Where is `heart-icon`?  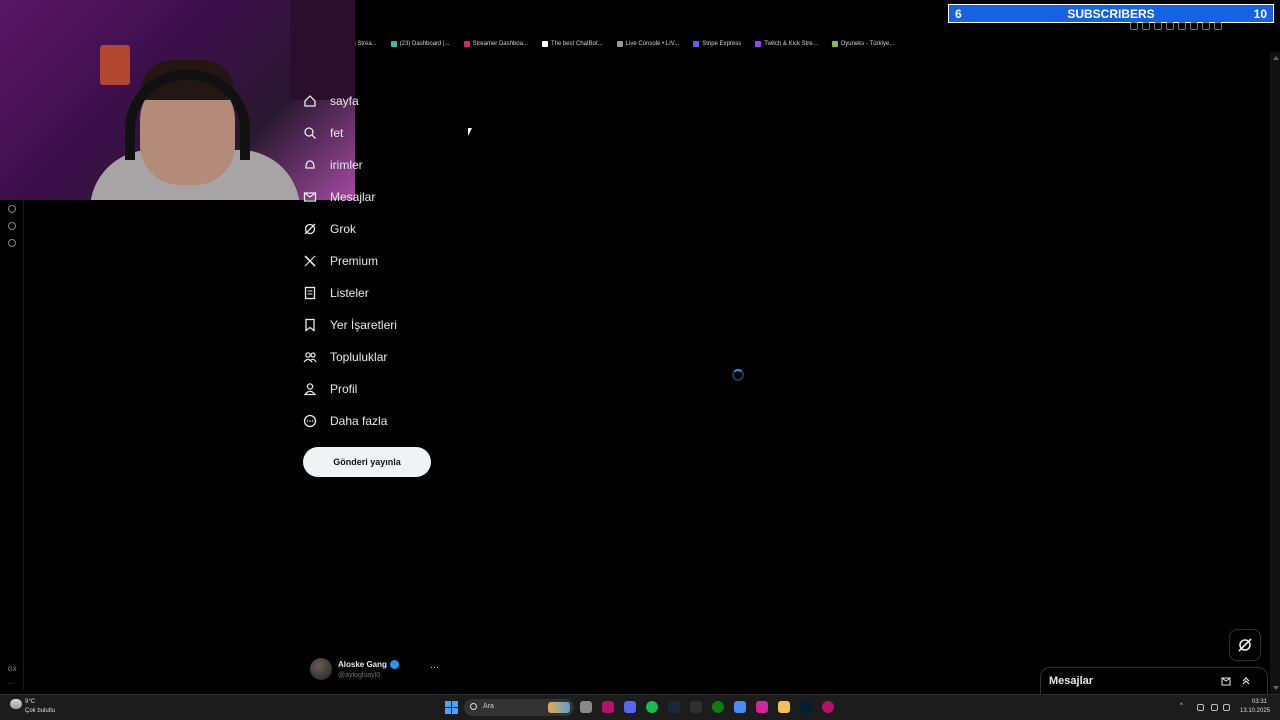
heart-icon is located at coordinates (1194, 26).